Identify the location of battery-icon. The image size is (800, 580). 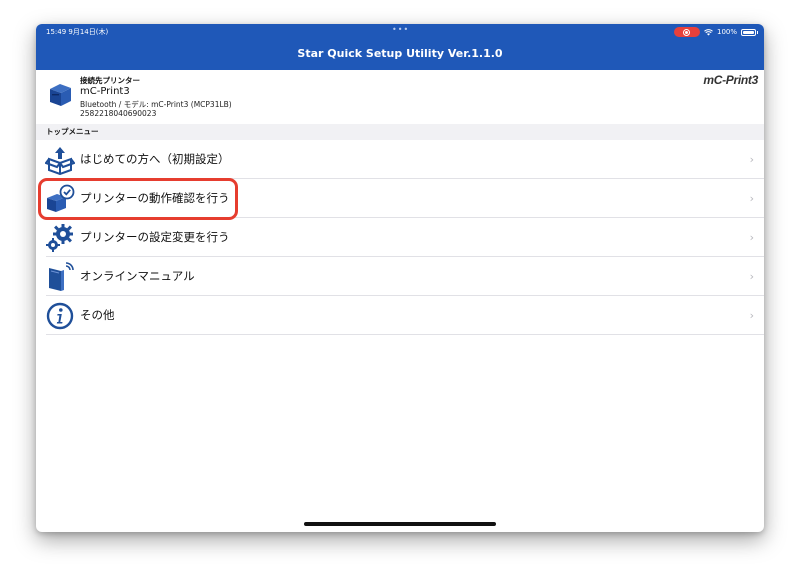
(749, 32).